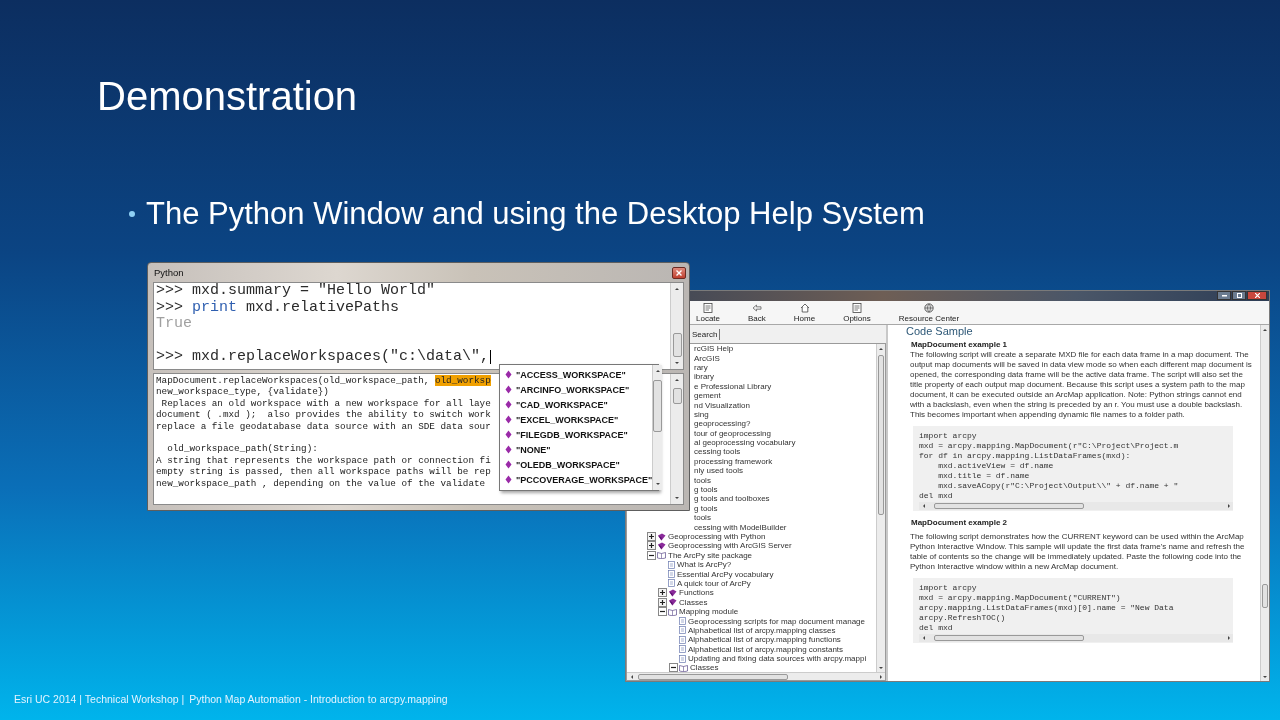 The height and width of the screenshot is (720, 1280). I want to click on autocomplete-item: "ARCINFO_WORKSPACE", so click(579, 389).